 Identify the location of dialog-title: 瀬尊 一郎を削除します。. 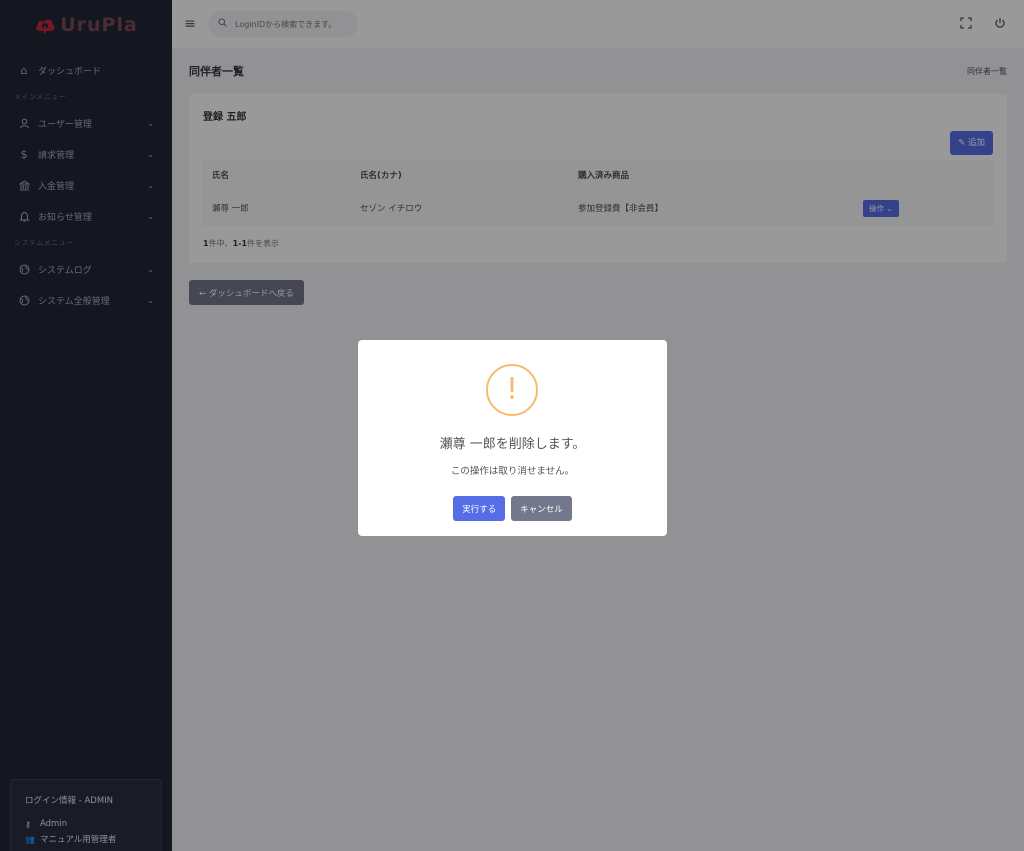
(512, 444).